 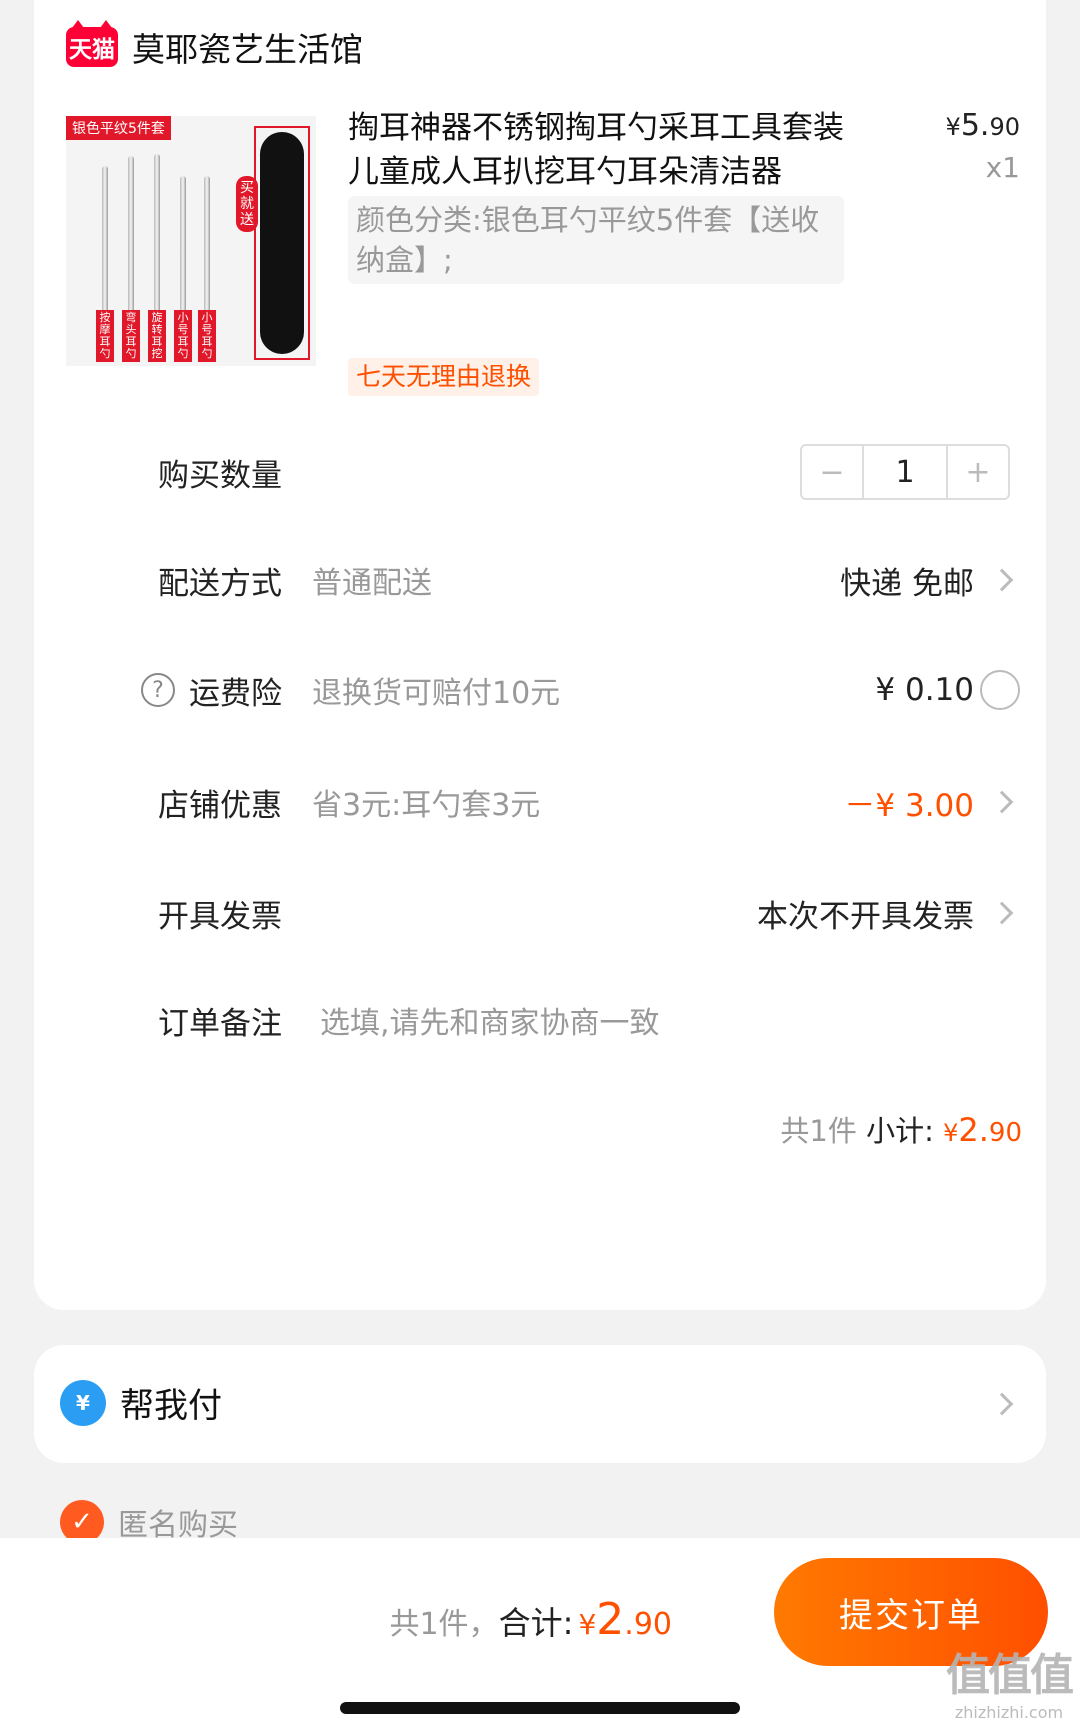 What do you see at coordinates (1004, 127) in the screenshot?
I see `price-decimal: 90` at bounding box center [1004, 127].